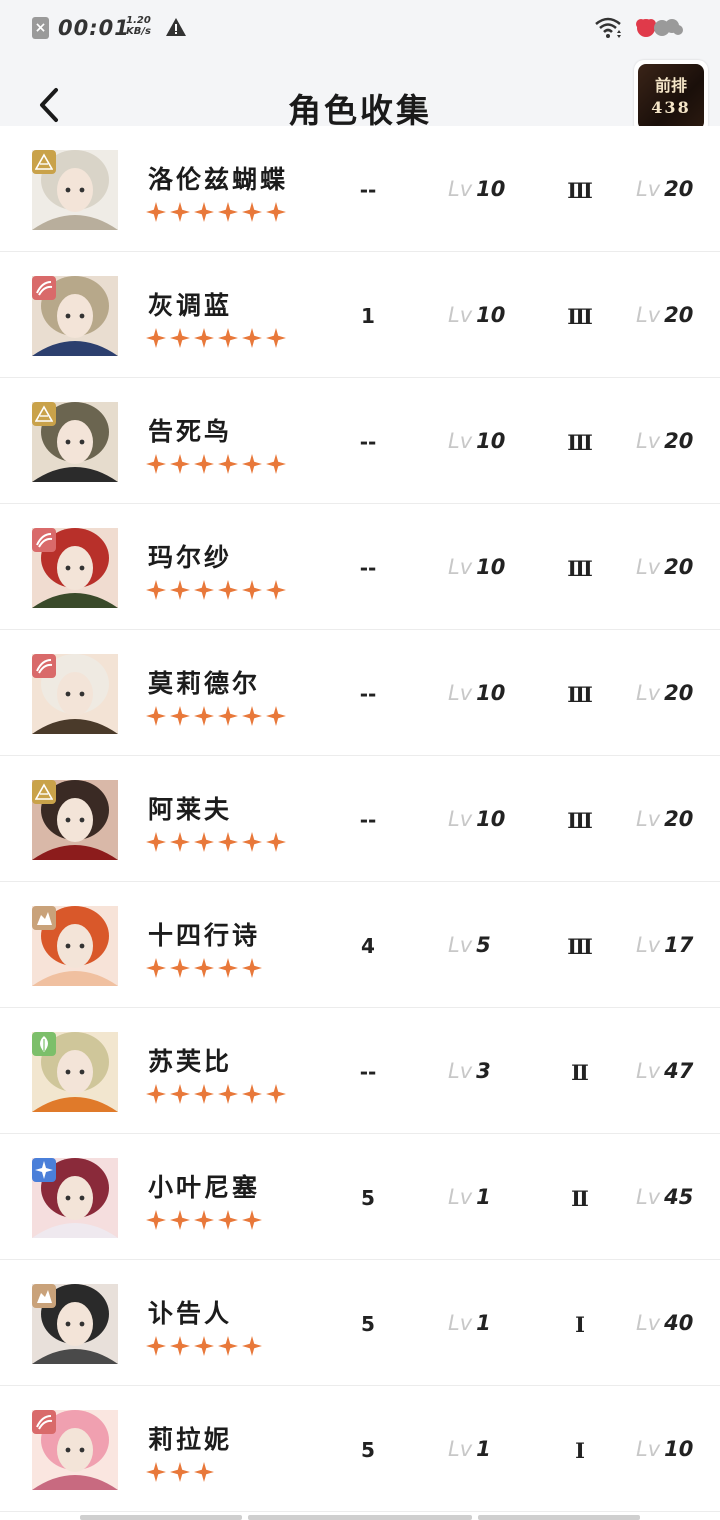 Image resolution: width=720 pixels, height=1520 pixels. What do you see at coordinates (679, 945) in the screenshot?
I see `character-level-value: 17` at bounding box center [679, 945].